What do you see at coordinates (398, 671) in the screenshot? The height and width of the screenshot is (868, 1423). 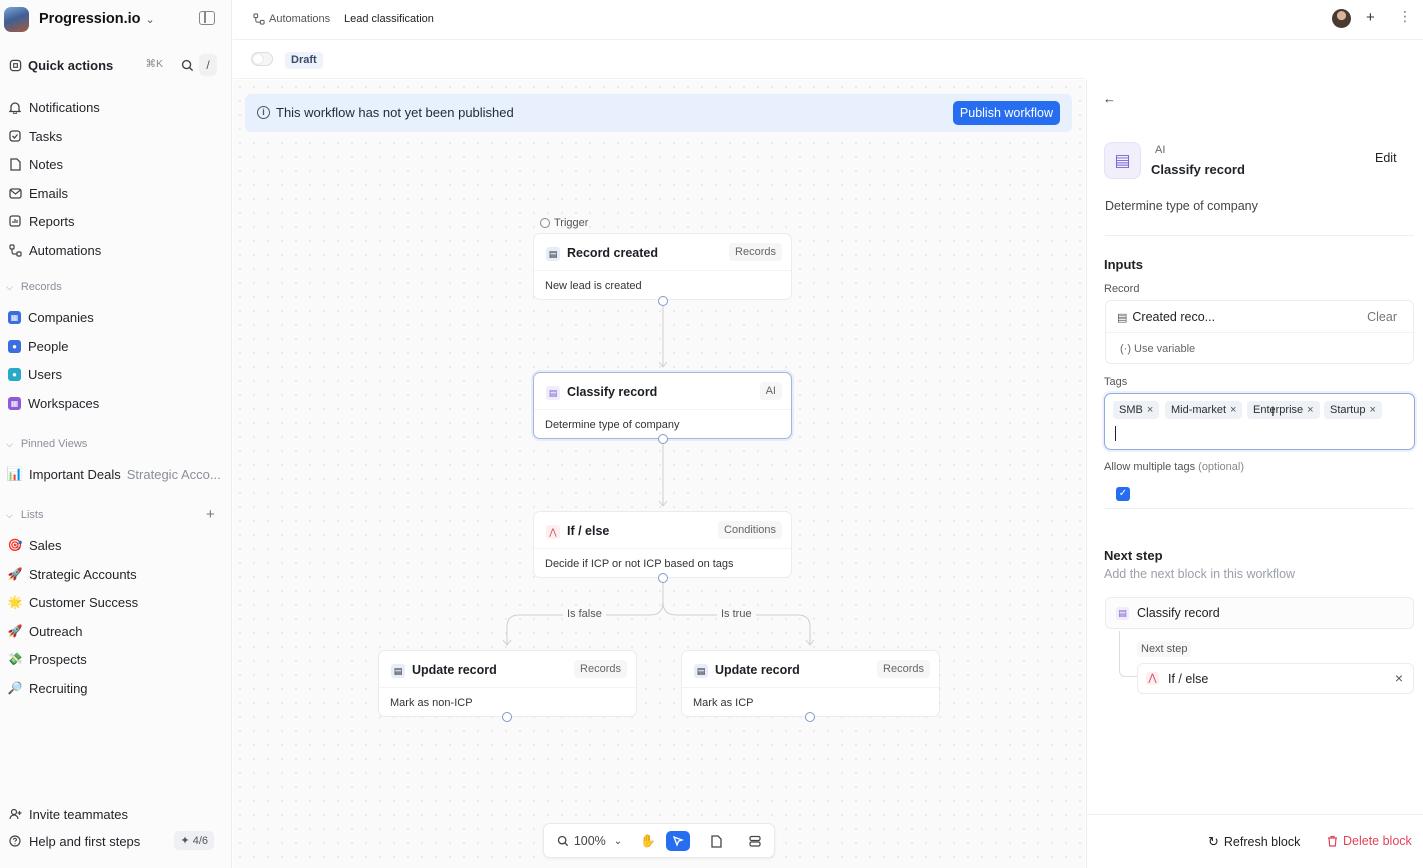 I see `record-icon: ▤` at bounding box center [398, 671].